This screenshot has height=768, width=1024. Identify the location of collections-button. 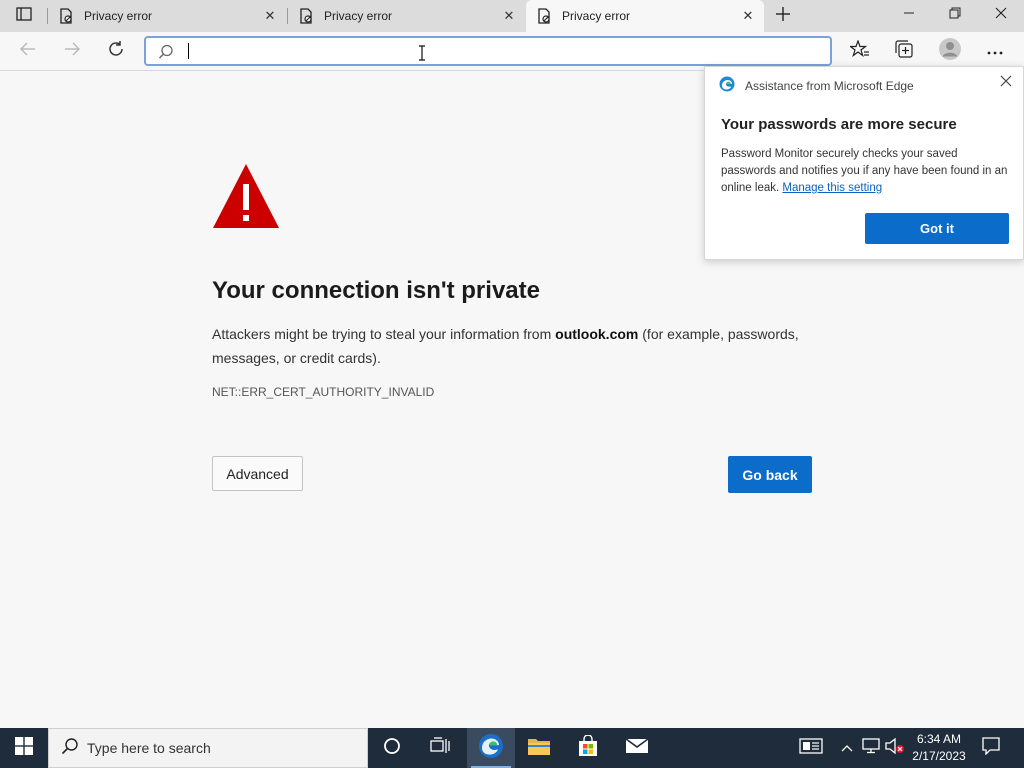
(904, 51).